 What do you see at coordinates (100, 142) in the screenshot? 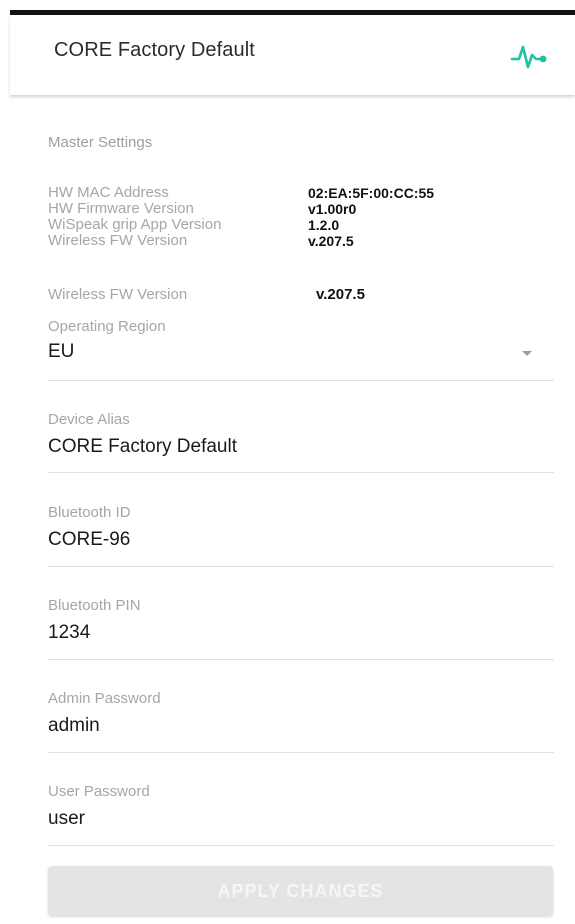
I see `section-title-master-settings: Master Settings` at bounding box center [100, 142].